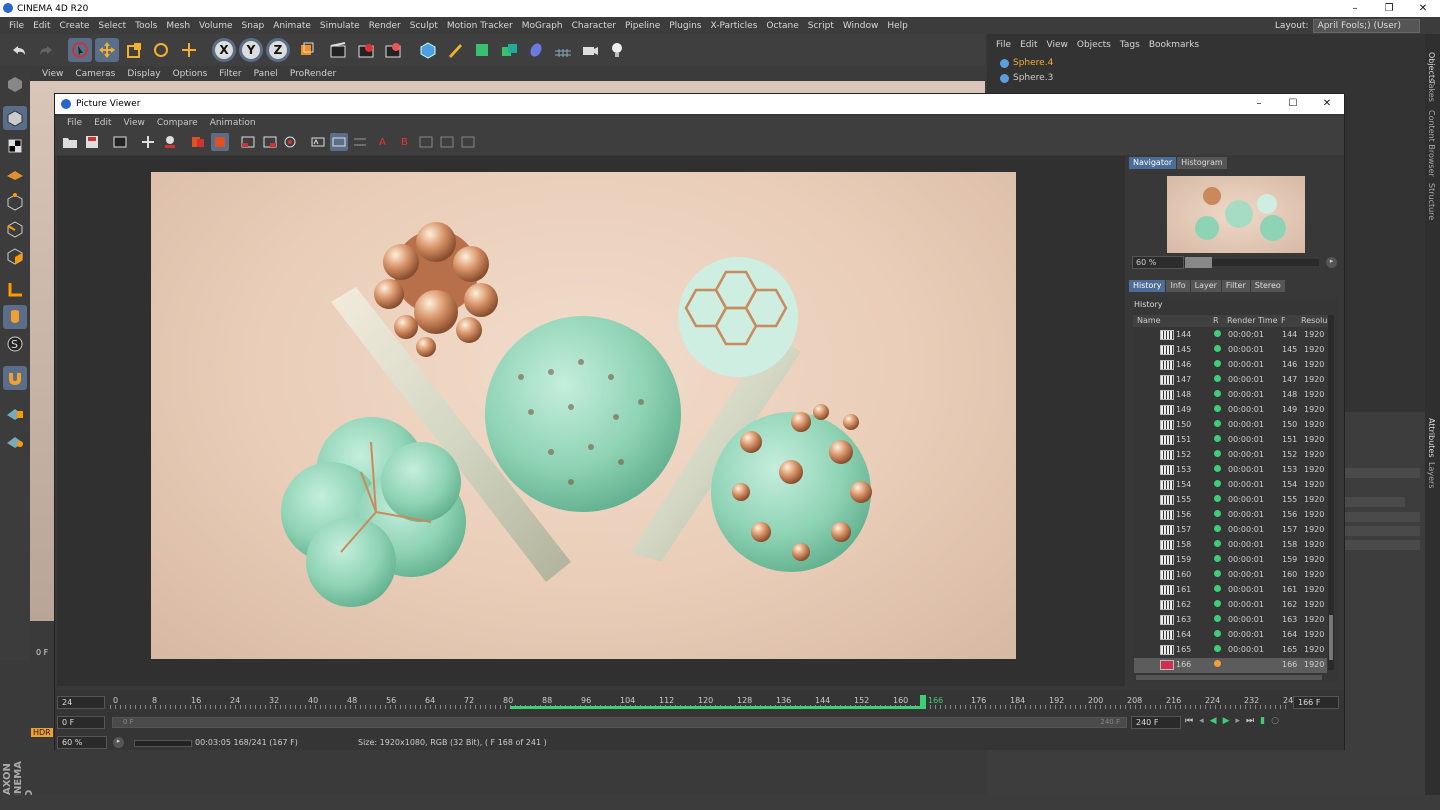 This screenshot has height=810, width=1440. What do you see at coordinates (1331, 262) in the screenshot?
I see `zoom-play-icon: ▸` at bounding box center [1331, 262].